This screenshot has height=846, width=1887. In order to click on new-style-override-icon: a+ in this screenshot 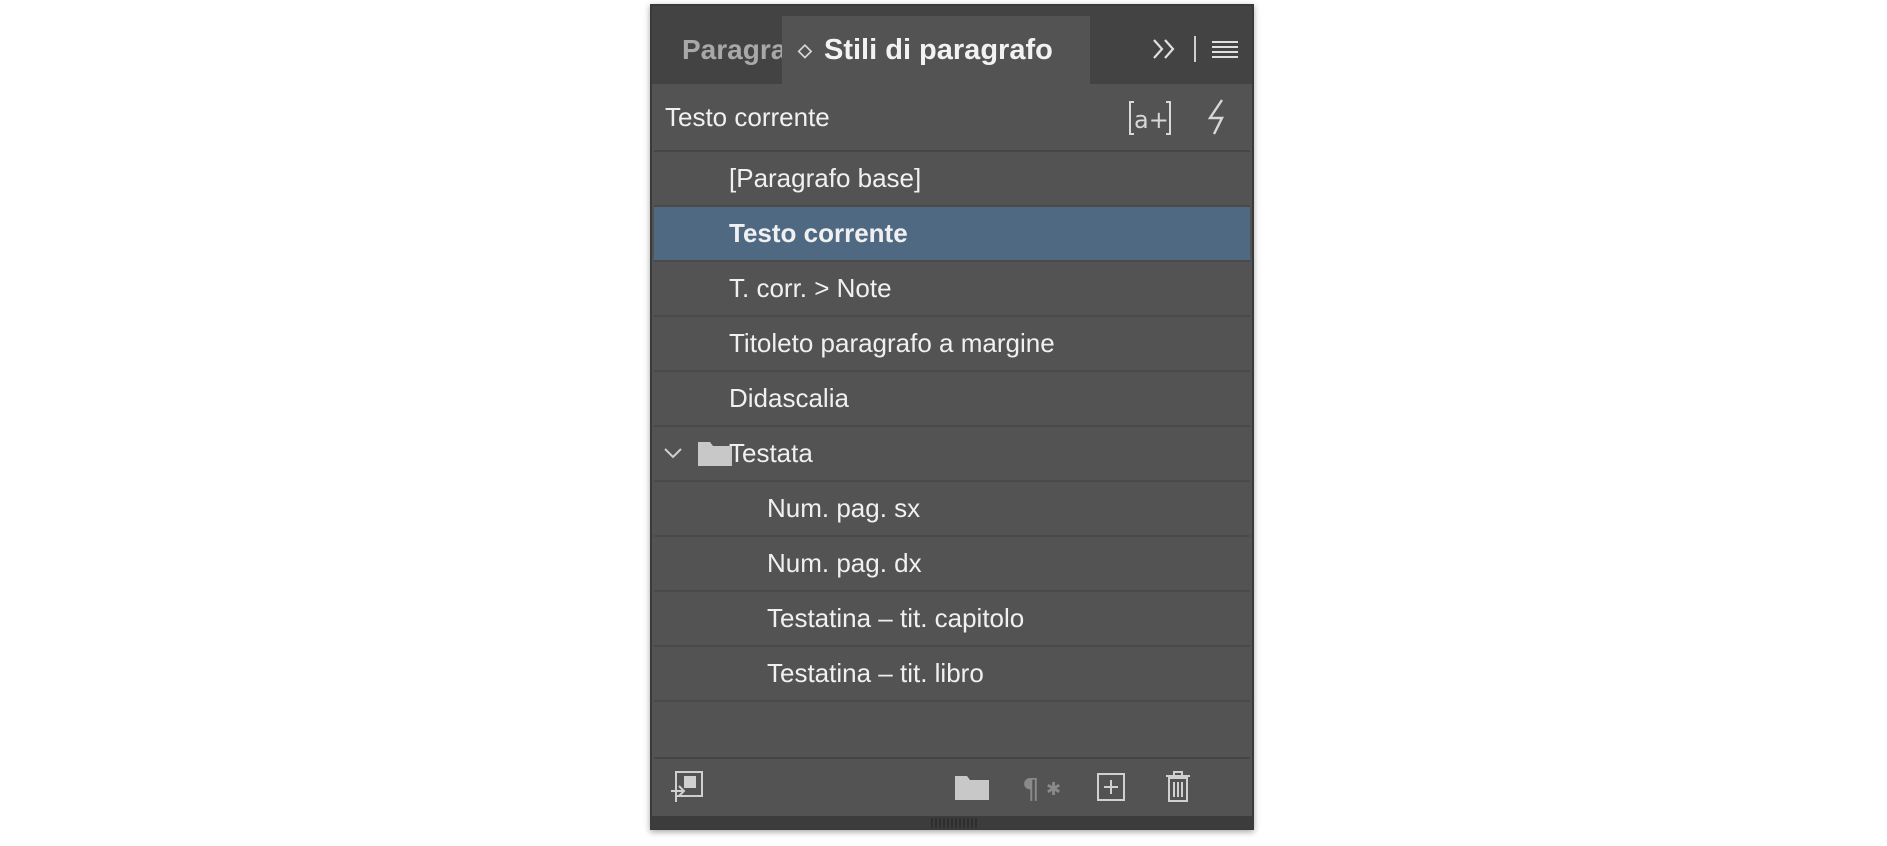, I will do `click(1150, 118)`.